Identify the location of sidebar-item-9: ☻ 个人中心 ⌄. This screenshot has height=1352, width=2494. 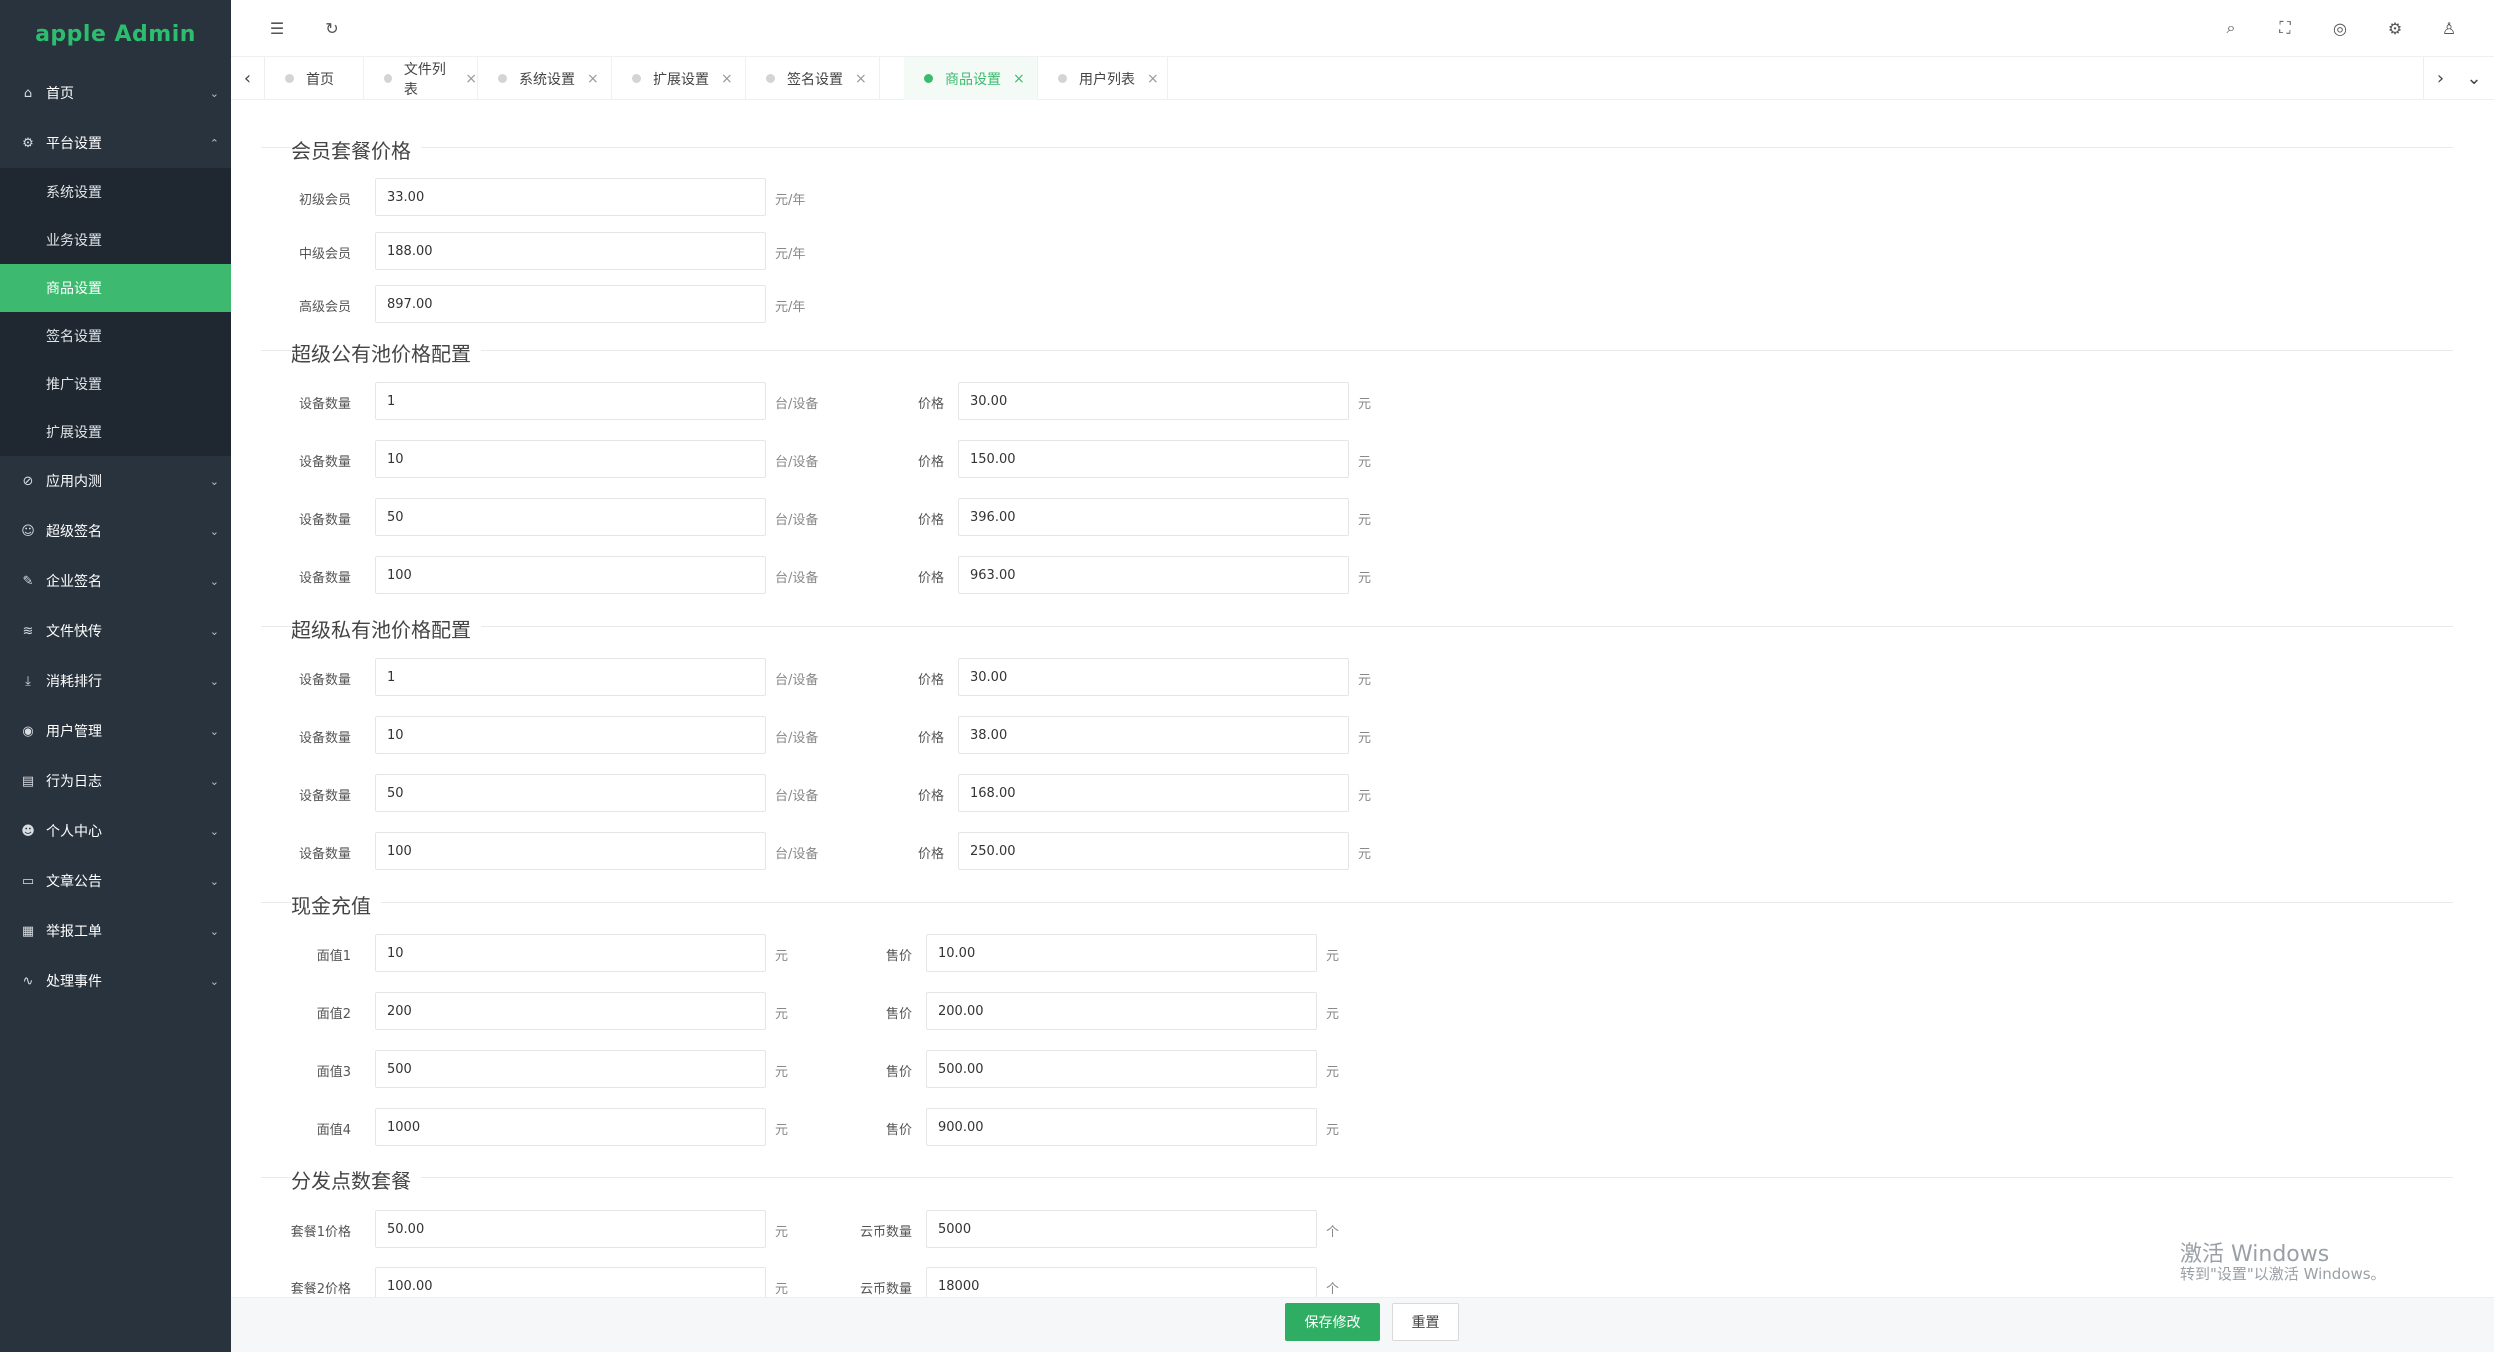
(115, 831).